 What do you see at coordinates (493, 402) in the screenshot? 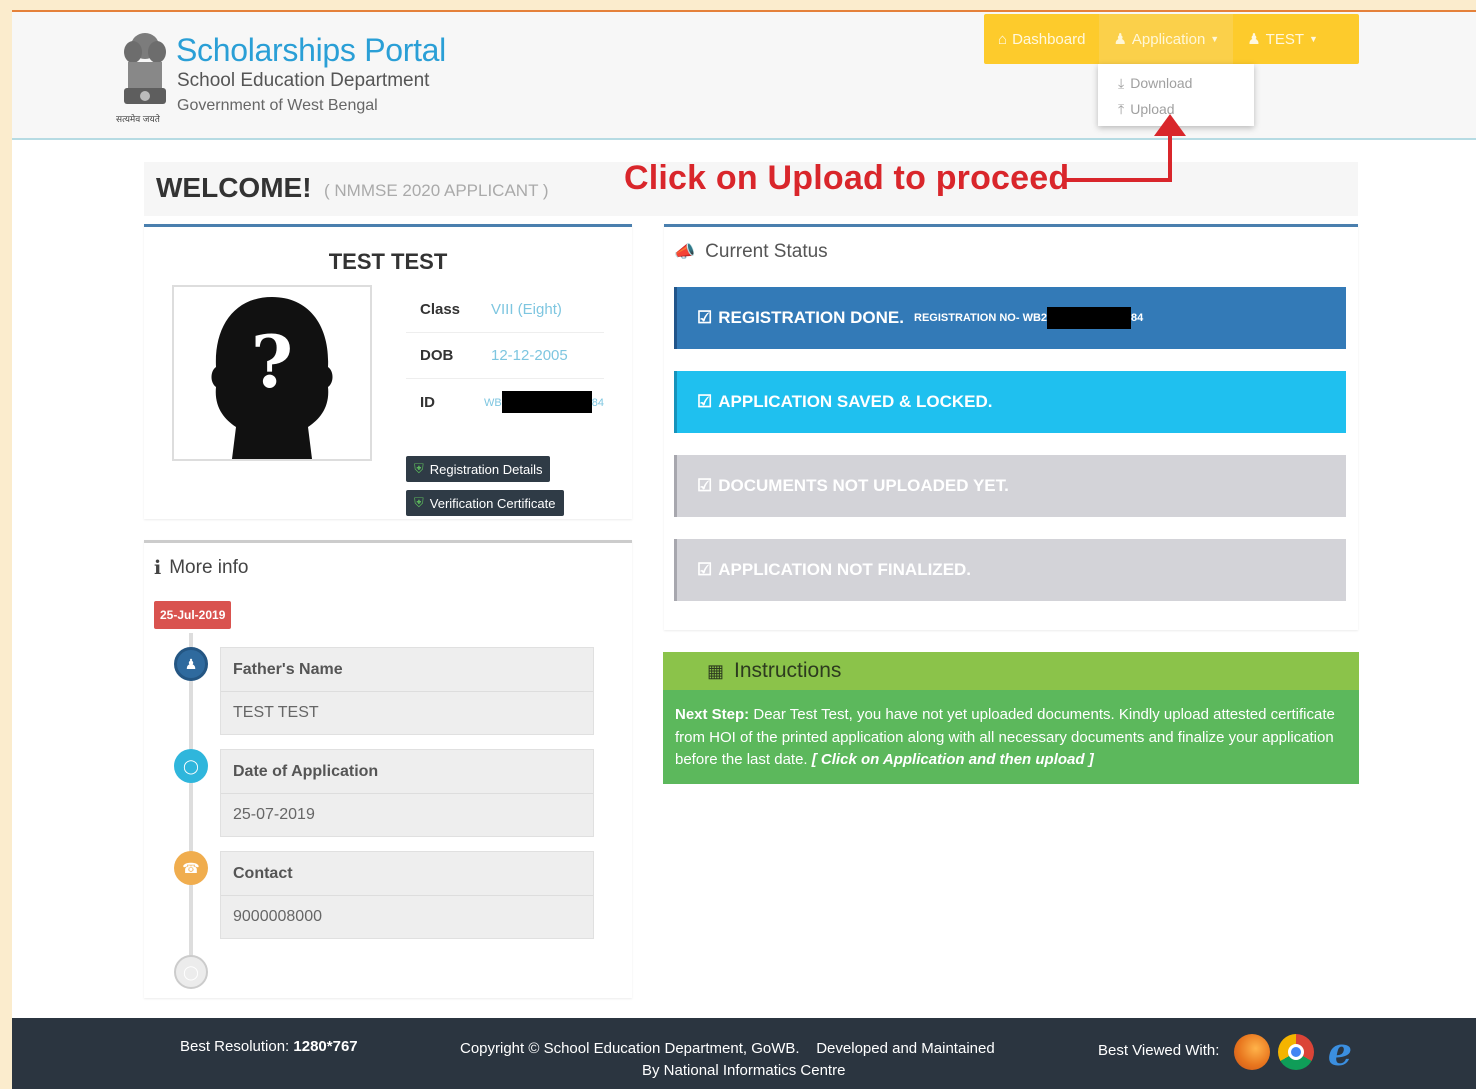
I see `id-prefix: WB` at bounding box center [493, 402].